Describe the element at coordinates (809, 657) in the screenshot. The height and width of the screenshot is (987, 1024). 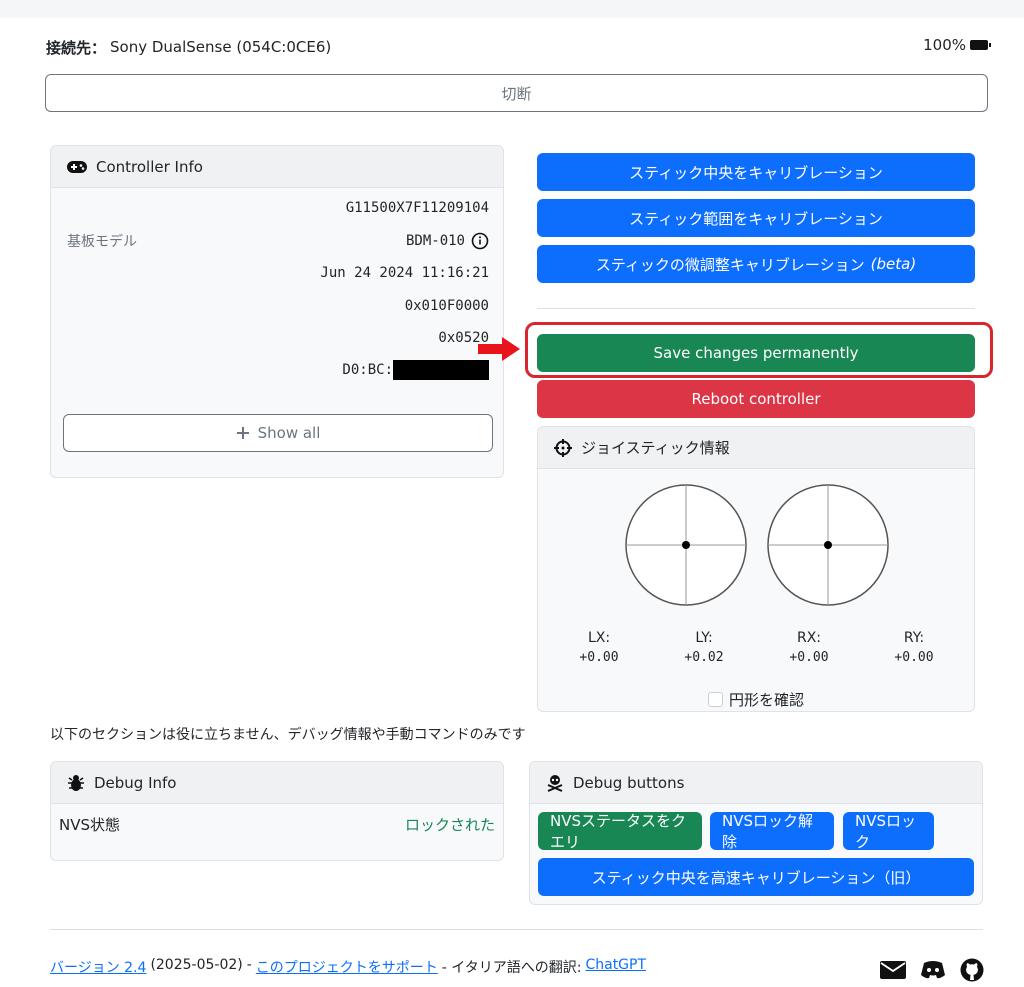
I see `axis-rx-value: +0.00` at that location.